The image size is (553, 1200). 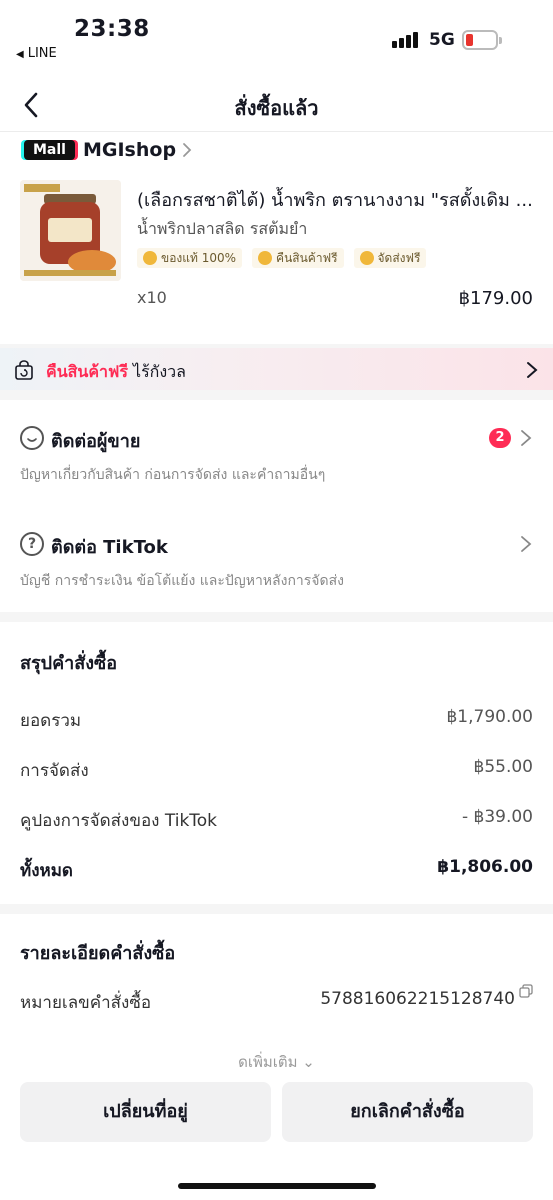 What do you see at coordinates (442, 40) in the screenshot?
I see `network-type: 5G` at bounding box center [442, 40].